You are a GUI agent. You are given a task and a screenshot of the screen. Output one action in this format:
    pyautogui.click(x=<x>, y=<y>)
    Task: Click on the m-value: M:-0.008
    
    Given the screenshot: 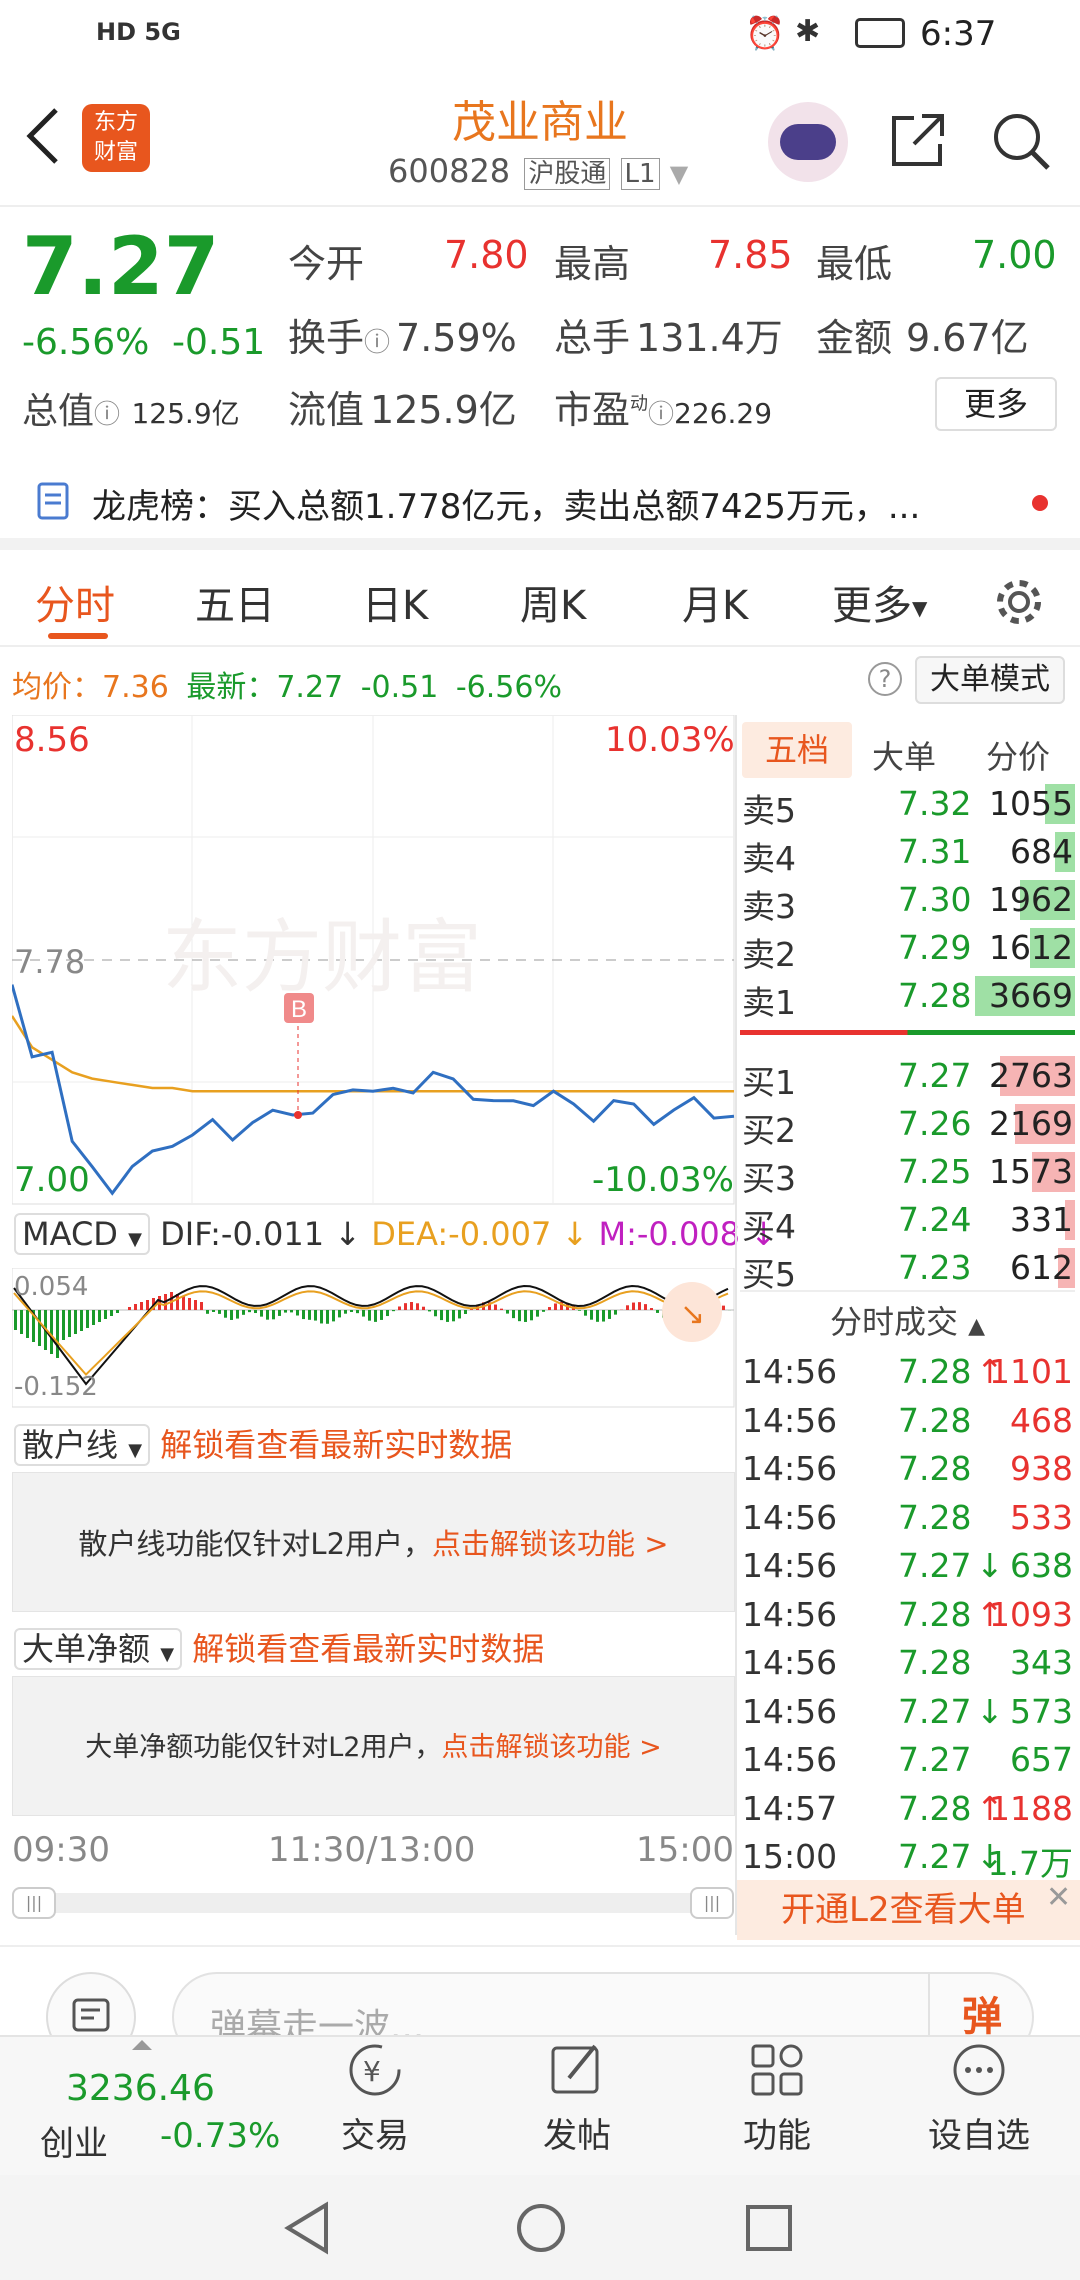 What is the action you would take?
    pyautogui.click(x=669, y=1234)
    